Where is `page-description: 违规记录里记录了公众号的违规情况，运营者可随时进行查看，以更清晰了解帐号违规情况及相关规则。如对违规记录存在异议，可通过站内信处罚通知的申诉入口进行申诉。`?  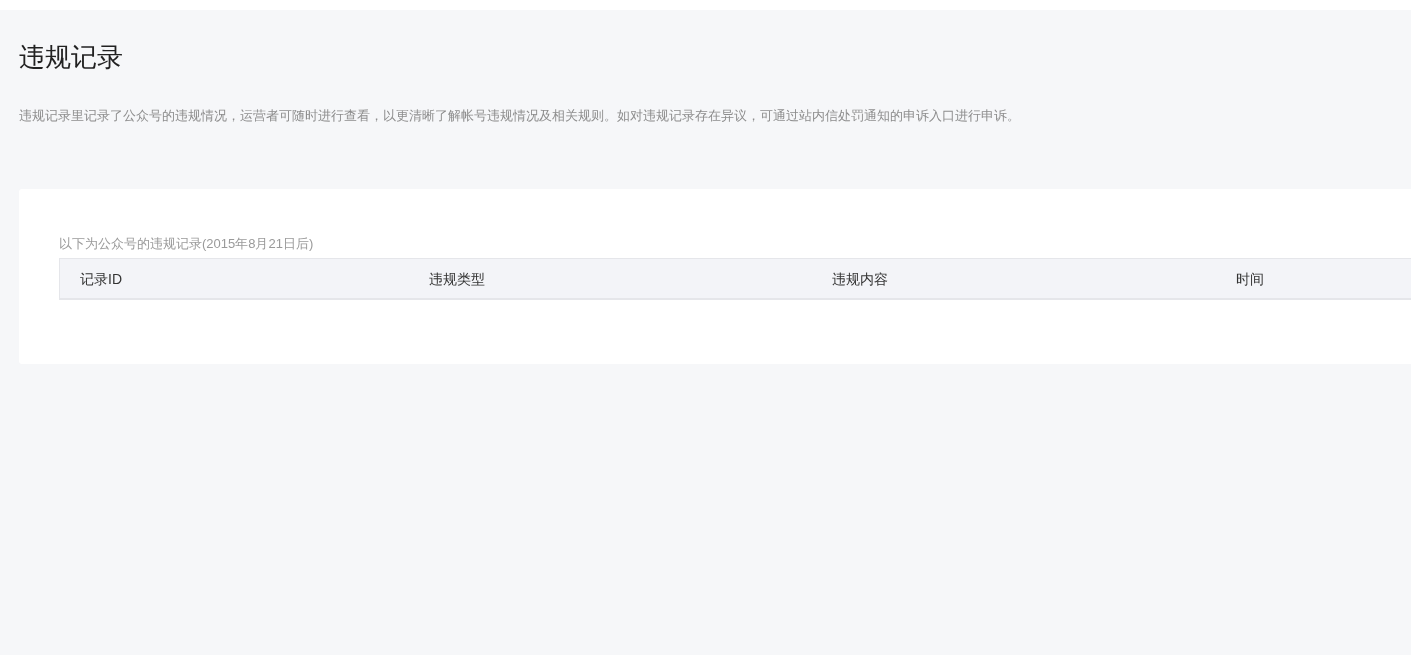
page-description: 违规记录里记录了公众号的违规情况，运营者可随时进行查看，以更清晰了解帐号违规情况及相关规则。如对违规记录存在异议，可通过站内信处罚通知的申诉入口进行申诉。 is located at coordinates (519, 116).